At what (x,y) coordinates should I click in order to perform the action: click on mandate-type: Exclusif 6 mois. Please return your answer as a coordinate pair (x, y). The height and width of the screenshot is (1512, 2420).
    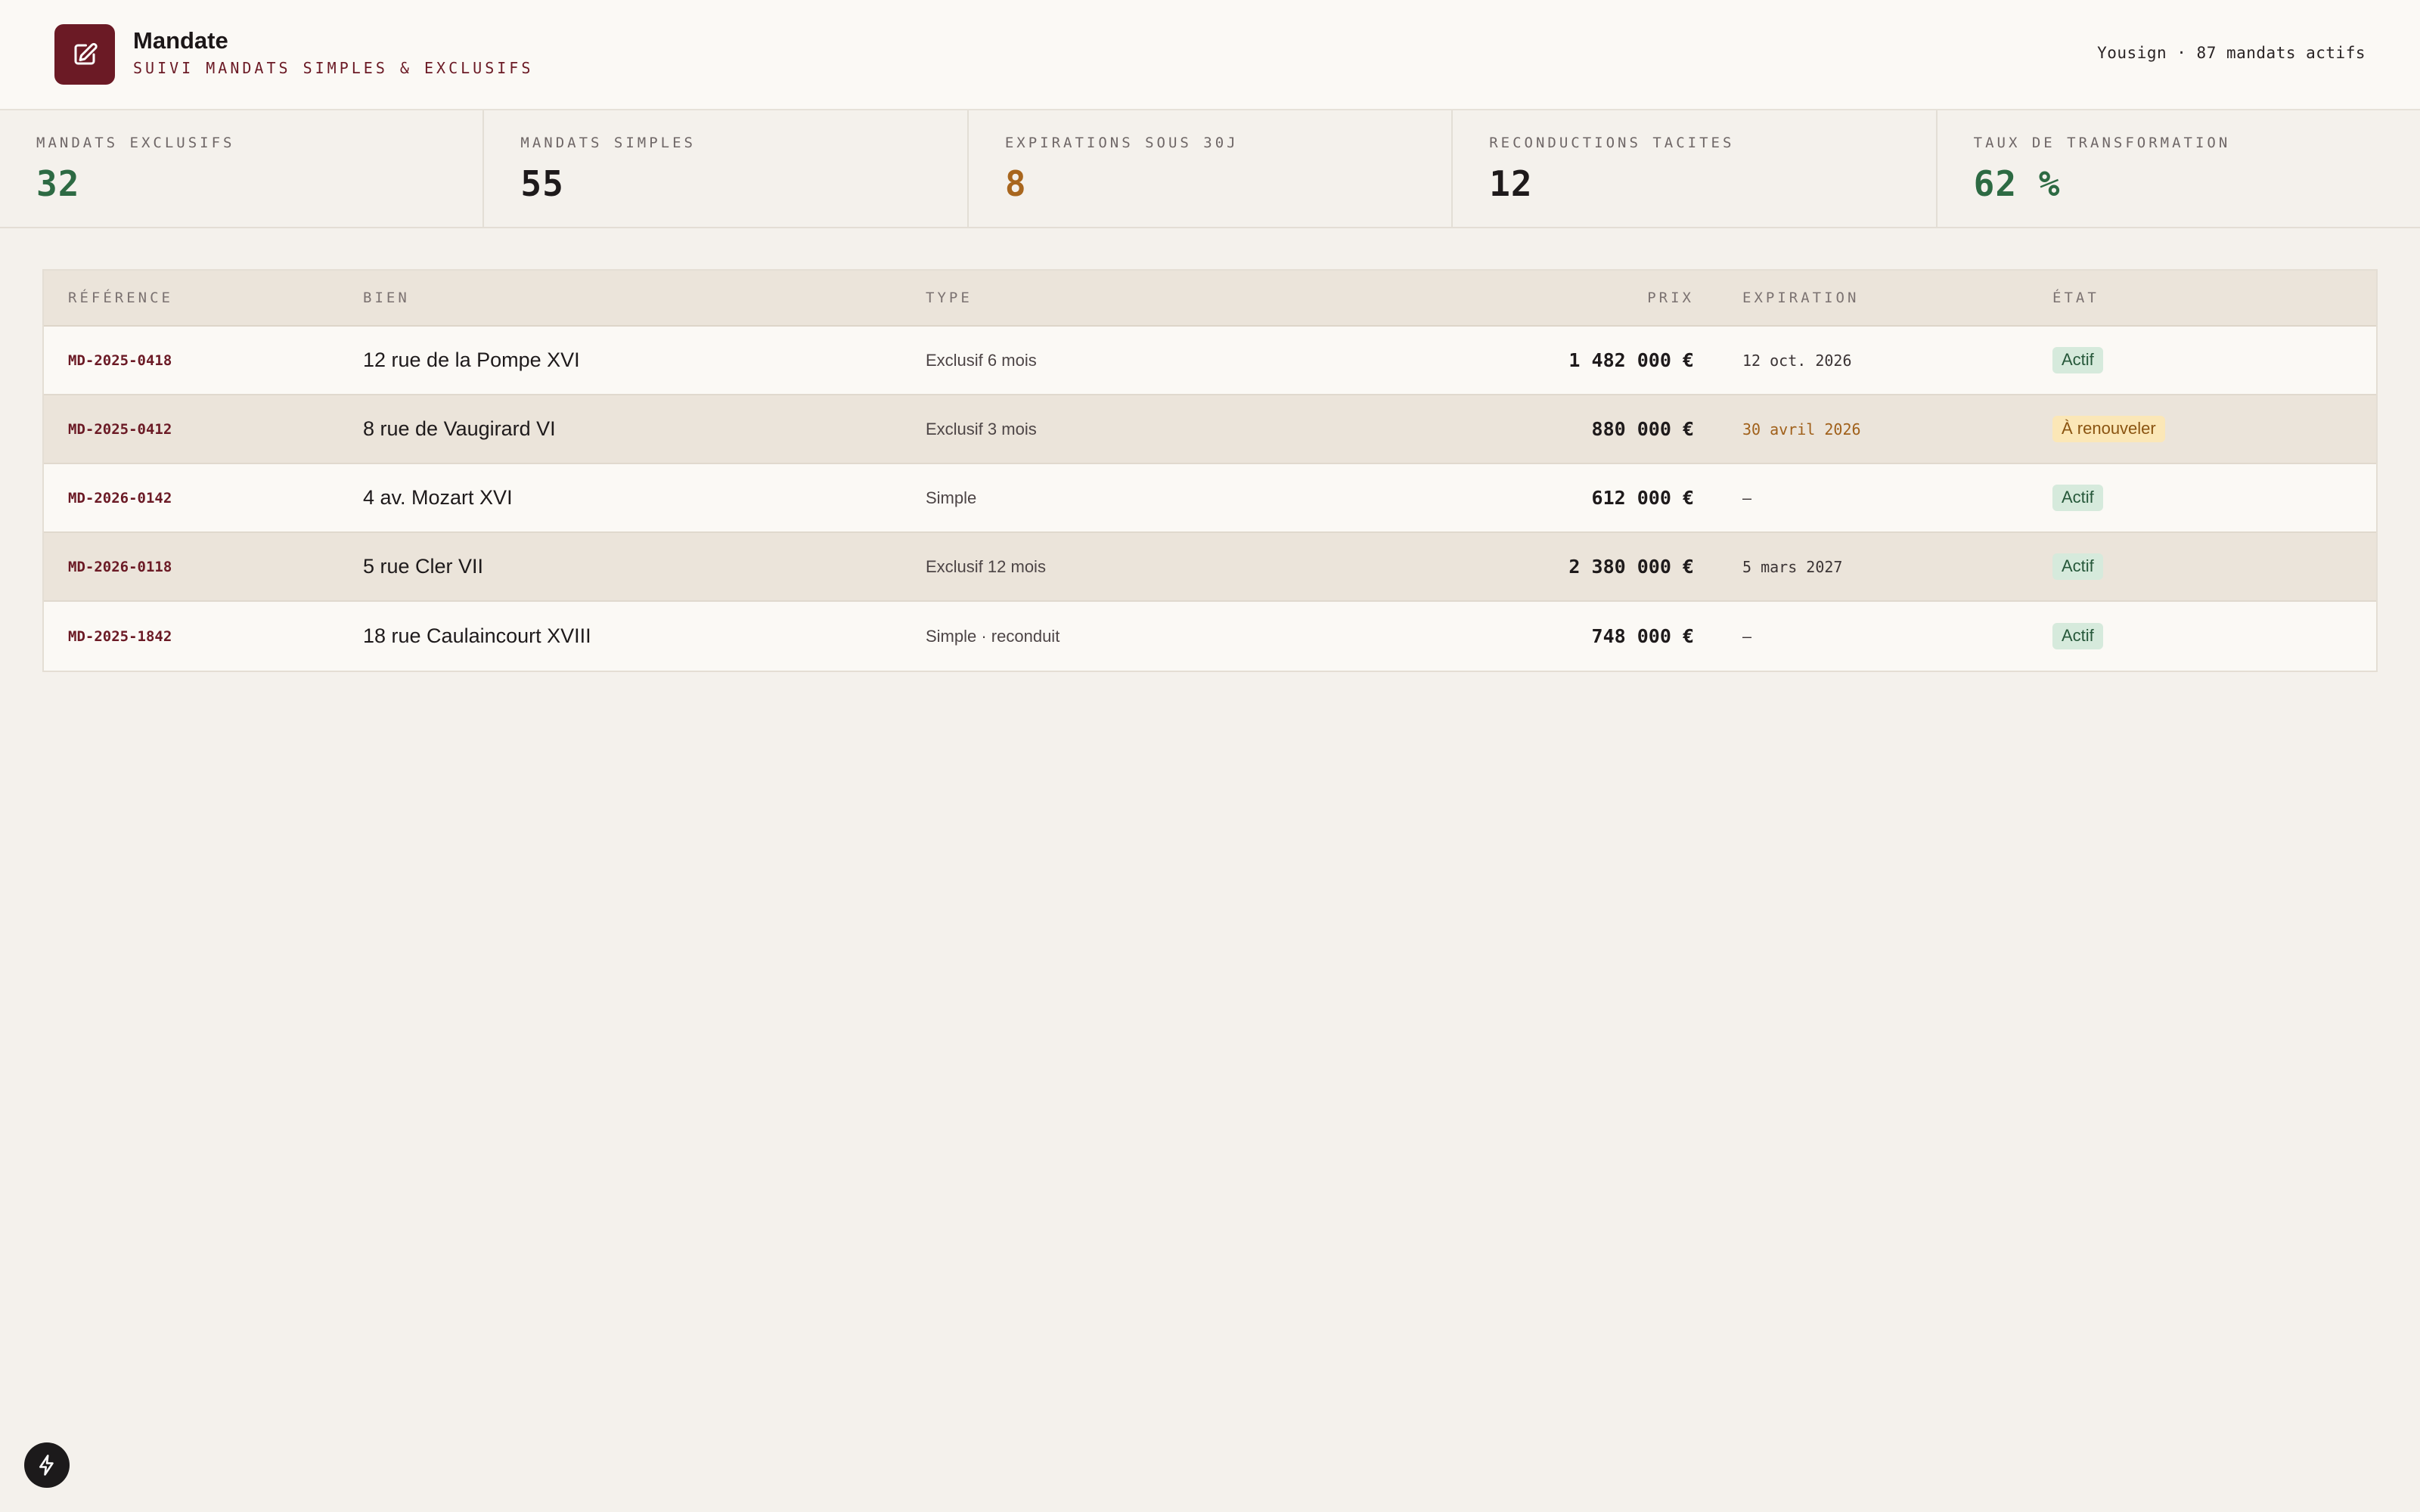
    Looking at the image, I should click on (982, 360).